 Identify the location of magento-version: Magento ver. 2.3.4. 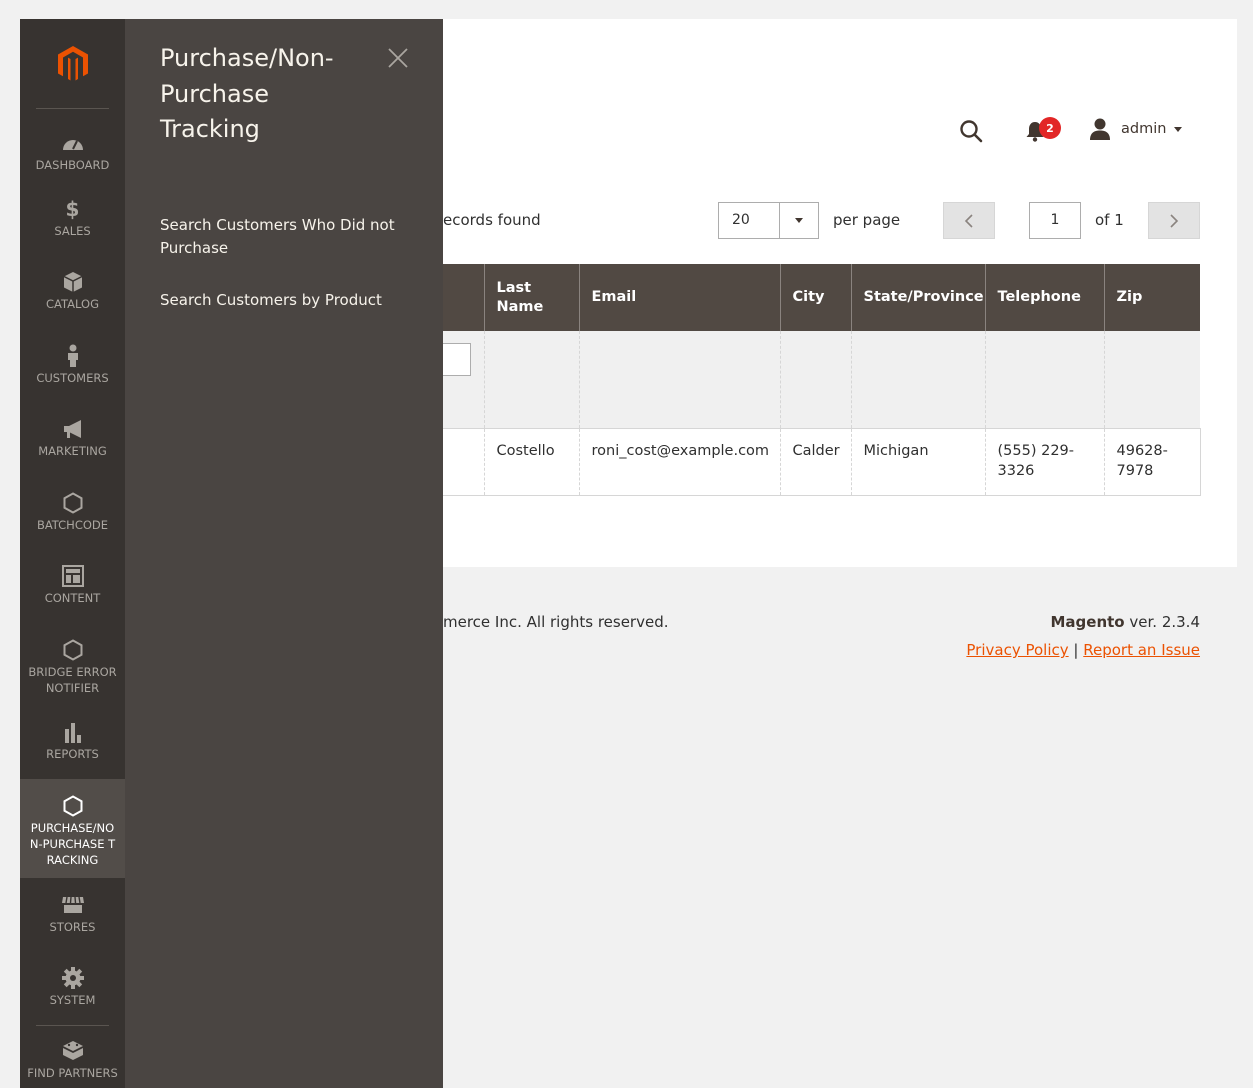
(1126, 622).